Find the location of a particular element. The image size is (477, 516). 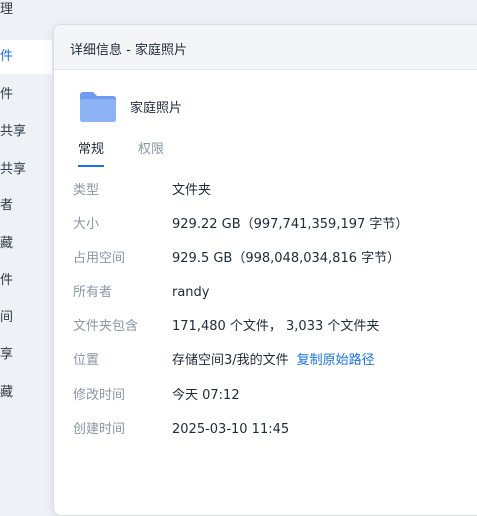

property-value: 2025-03-10 11:45 is located at coordinates (231, 429).